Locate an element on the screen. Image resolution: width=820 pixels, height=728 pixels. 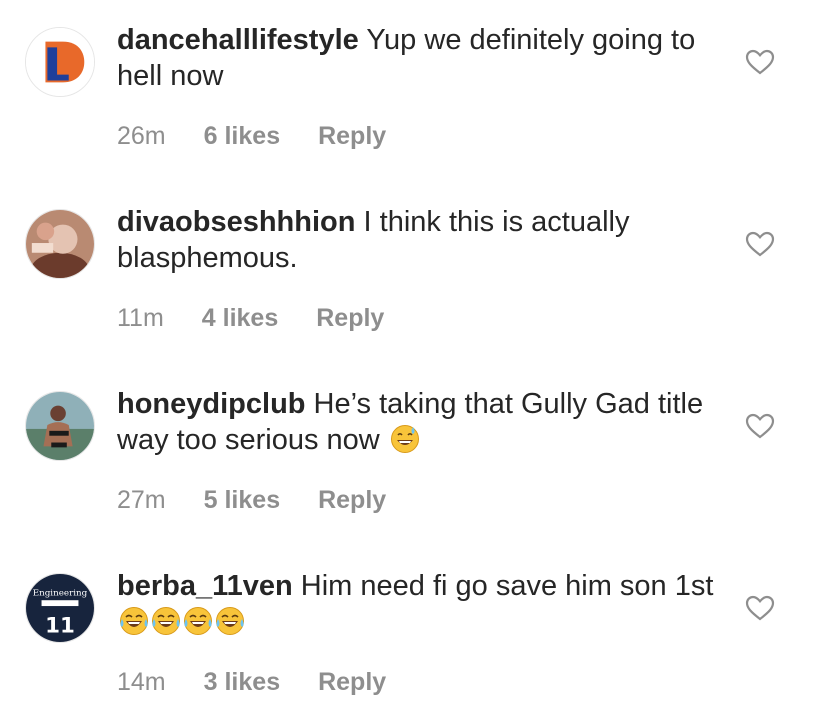
comment-meta: 11m 4 likes Reply is located at coordinates (417, 318).